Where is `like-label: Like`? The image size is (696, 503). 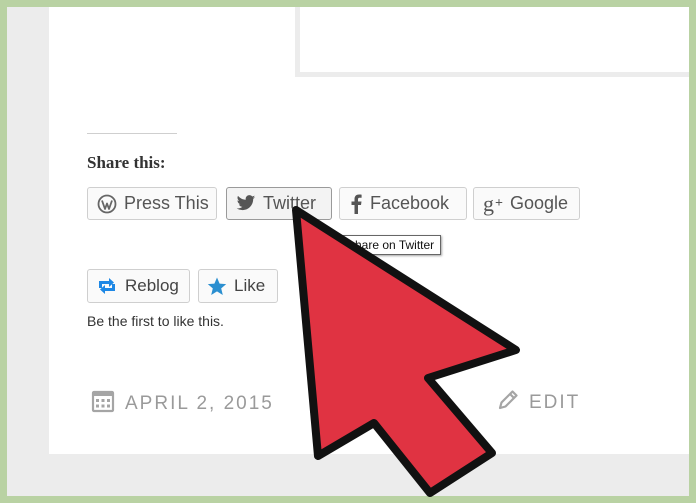
like-label: Like is located at coordinates (250, 285).